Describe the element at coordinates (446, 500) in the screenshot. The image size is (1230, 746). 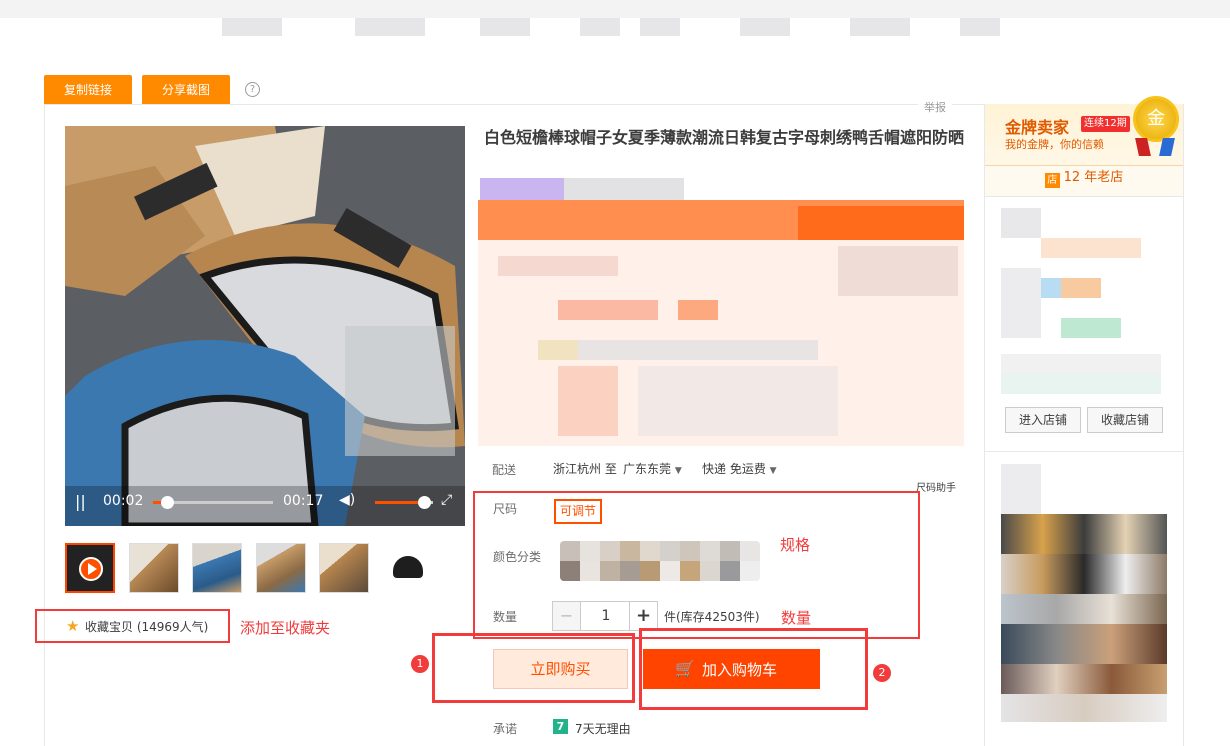
I see `fullscreen-icon: ⤢` at that location.